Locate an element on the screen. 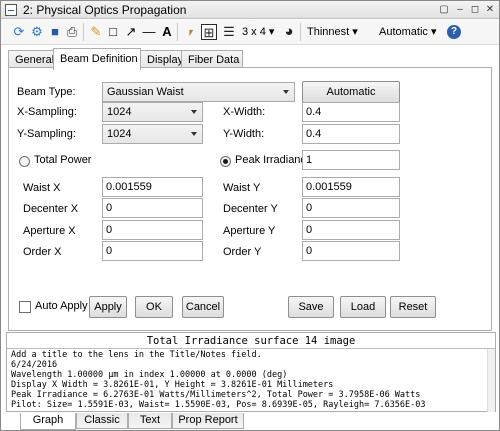 The height and width of the screenshot is (431, 500). aperture-y-field: 0 is located at coordinates (351, 230).